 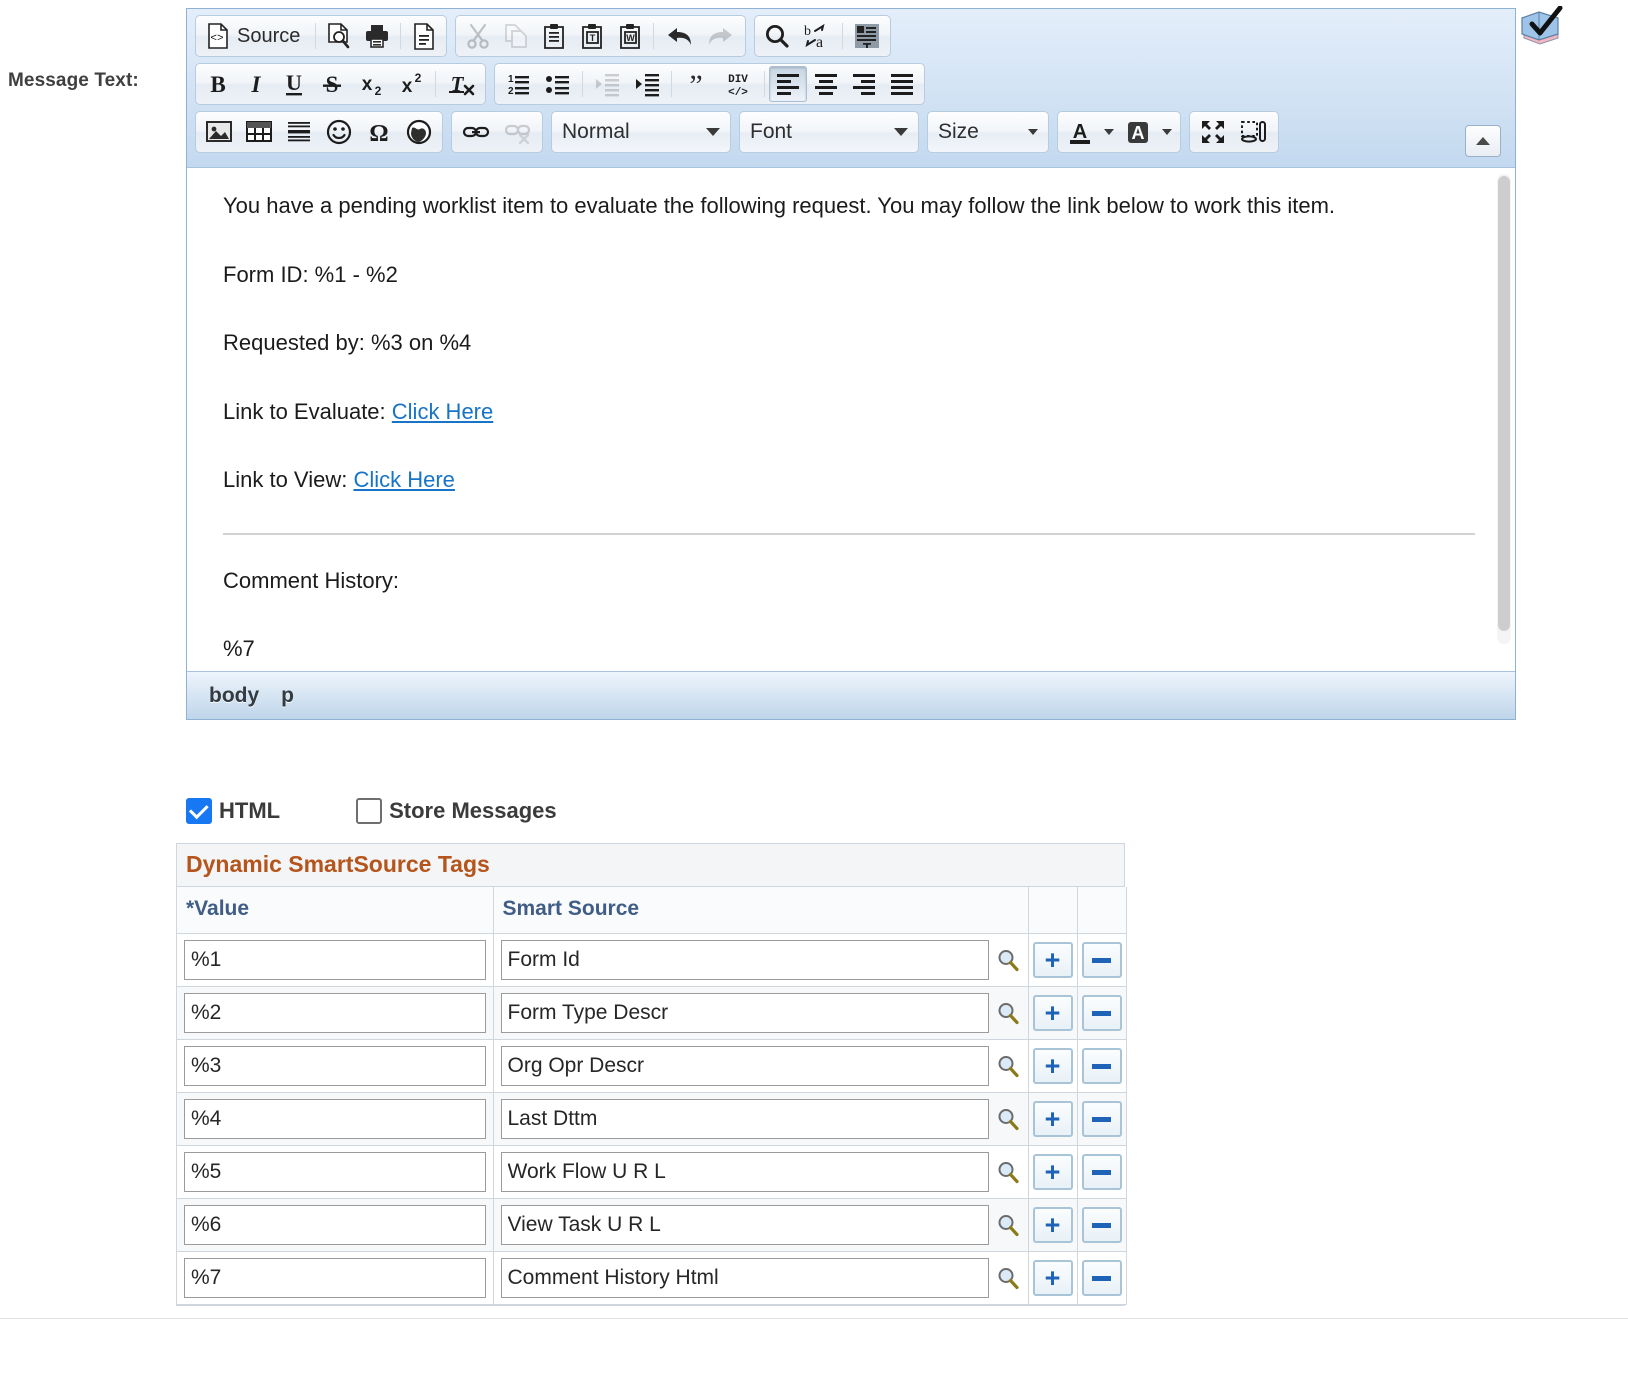 What do you see at coordinates (696, 84) in the screenshot?
I see `blockquote-button: ”` at bounding box center [696, 84].